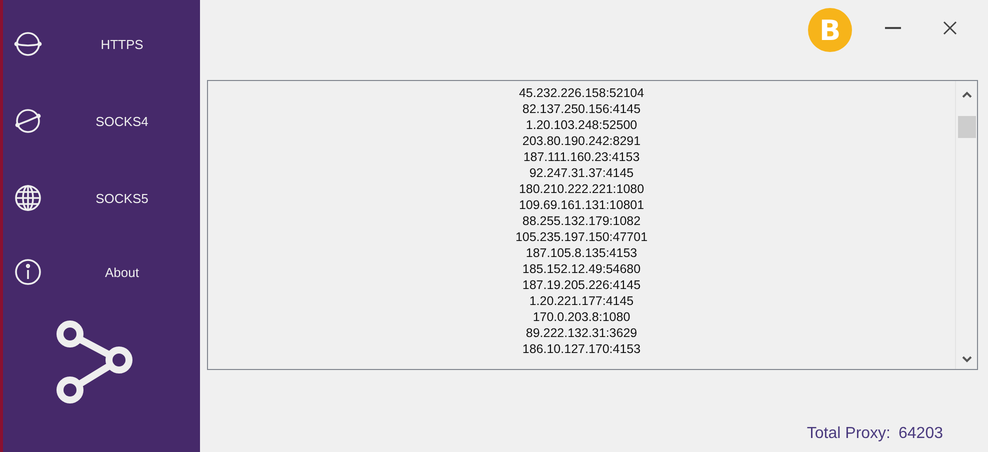  Describe the element at coordinates (950, 28) in the screenshot. I see `close-icon` at that location.